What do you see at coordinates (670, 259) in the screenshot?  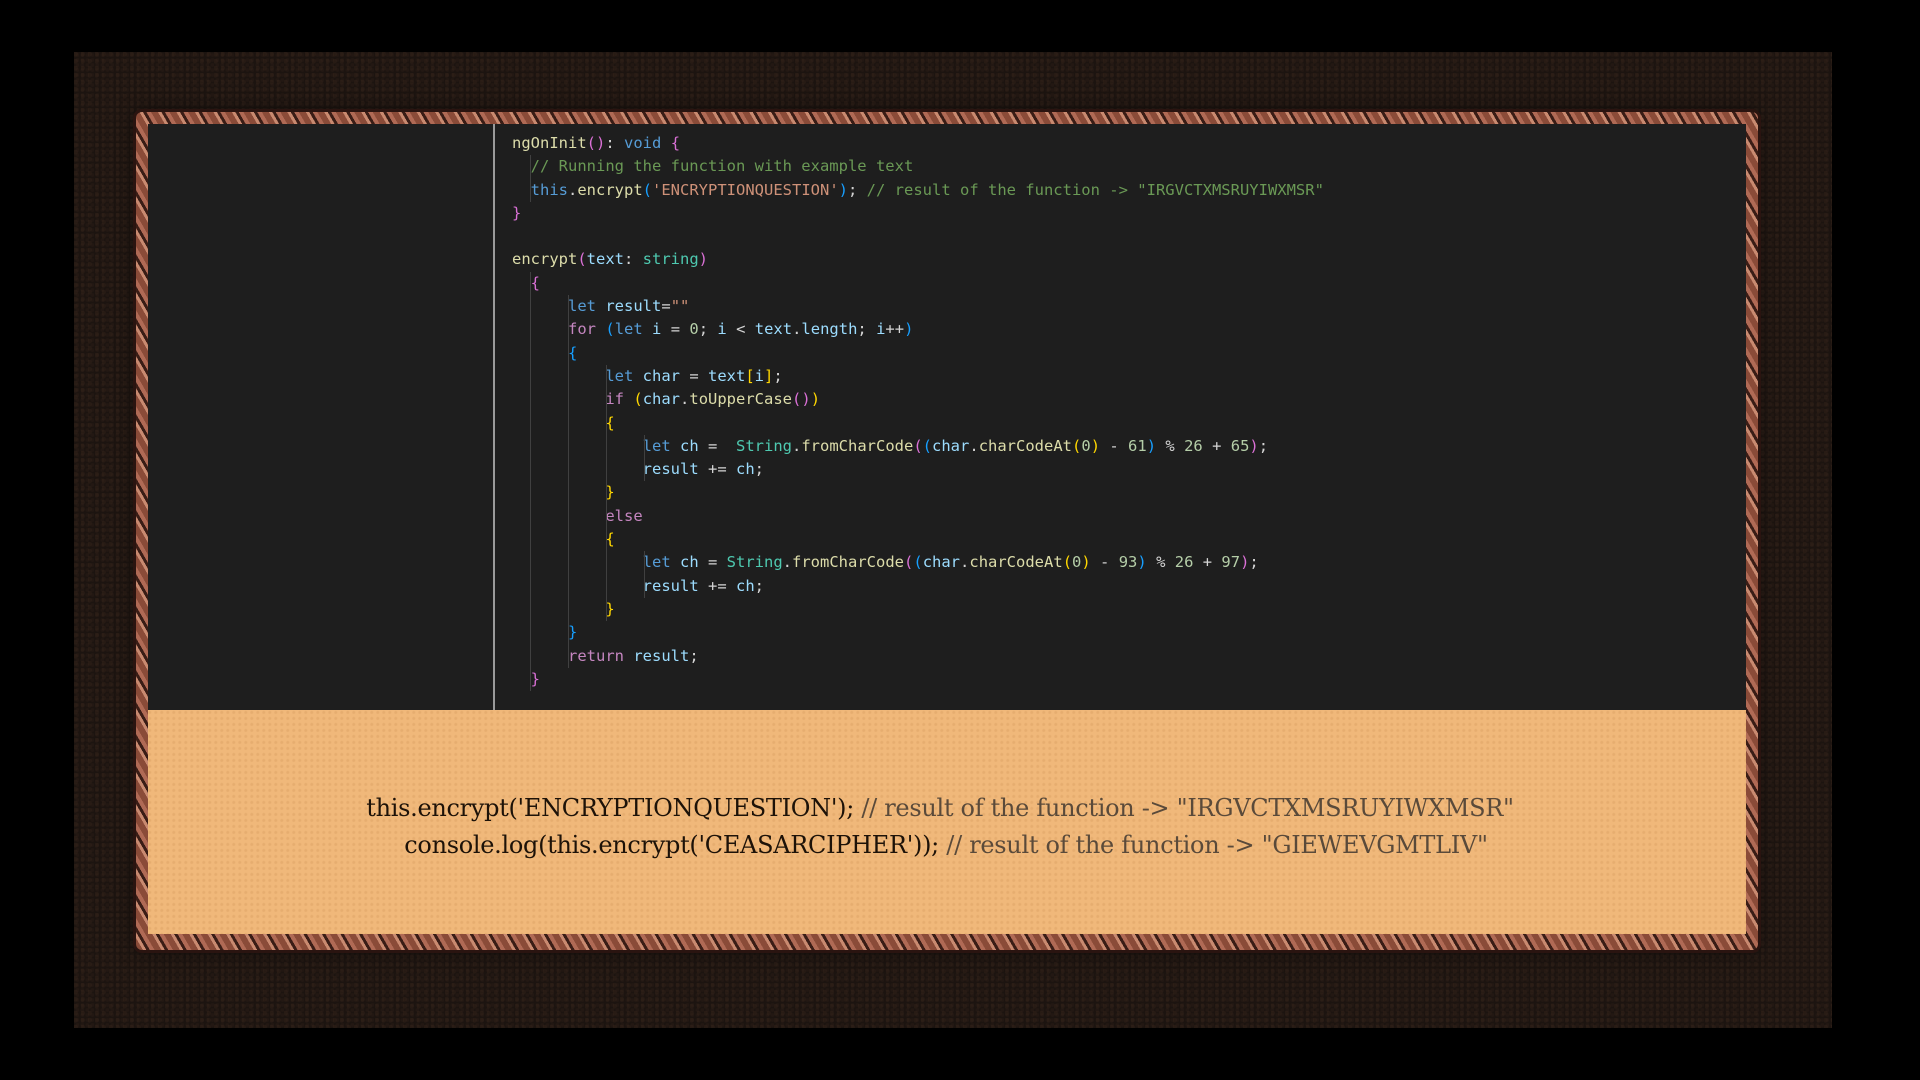 I see `code-token: string` at bounding box center [670, 259].